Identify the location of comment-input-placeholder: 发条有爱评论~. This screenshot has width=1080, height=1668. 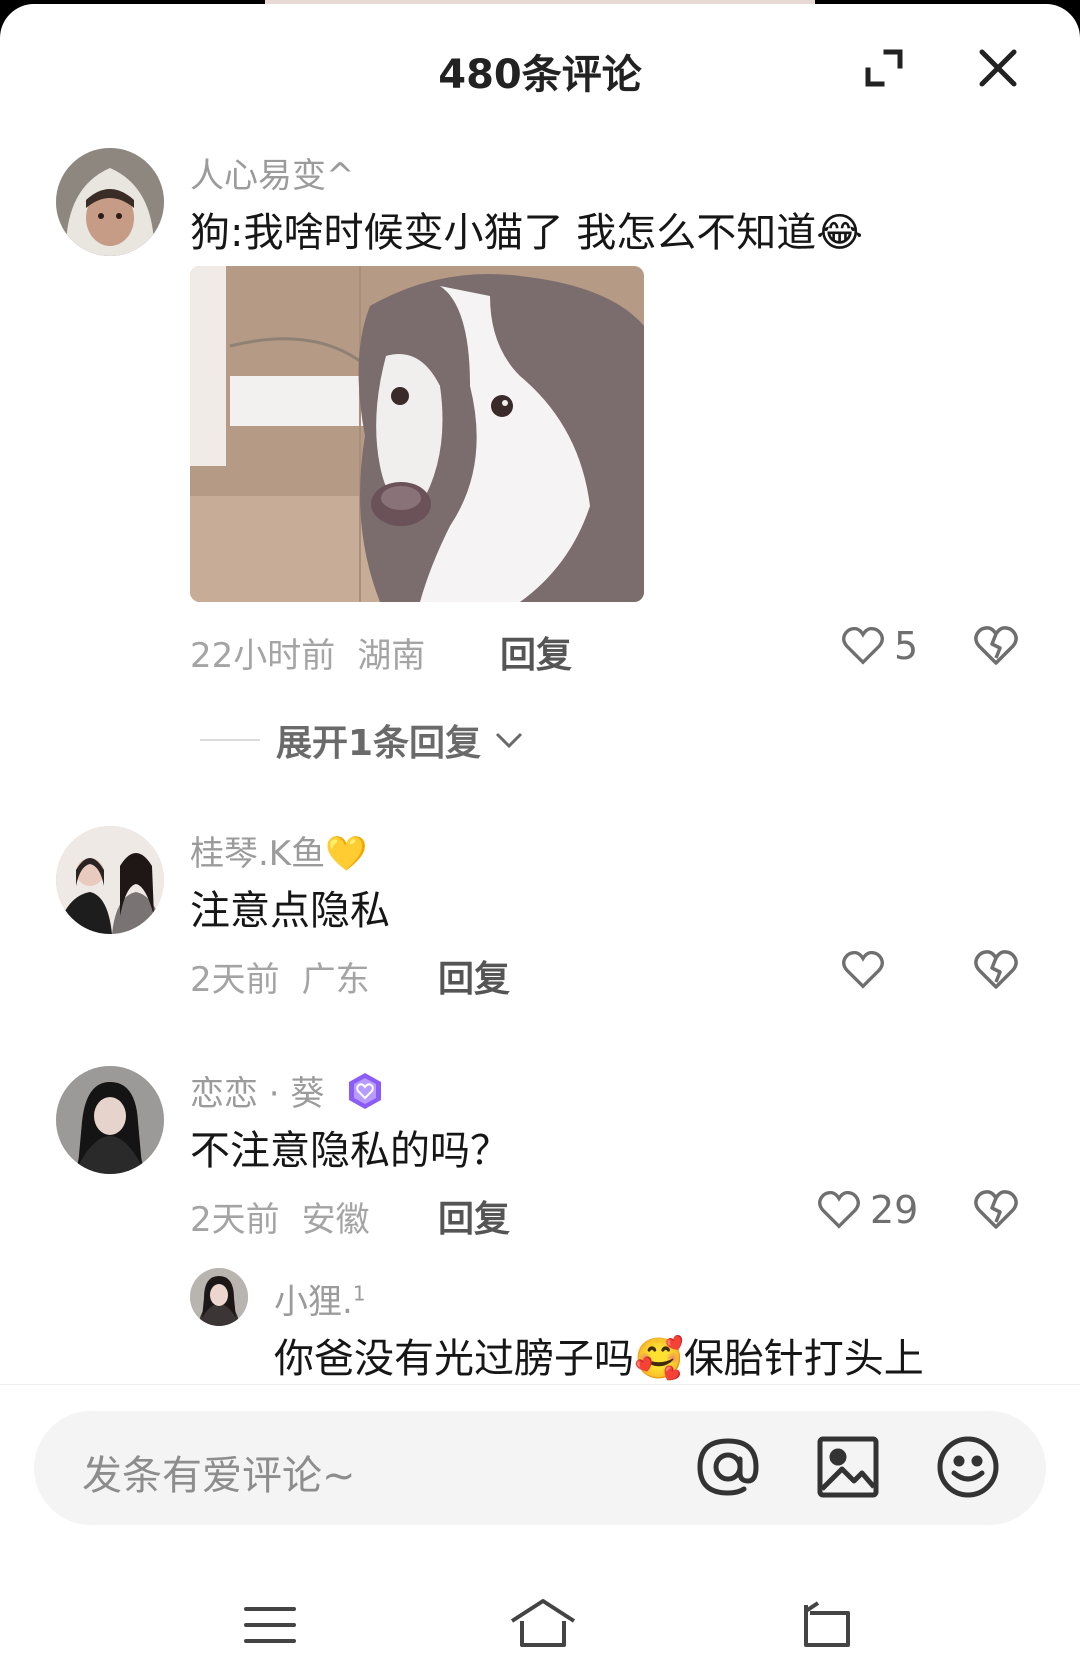
(219, 1476).